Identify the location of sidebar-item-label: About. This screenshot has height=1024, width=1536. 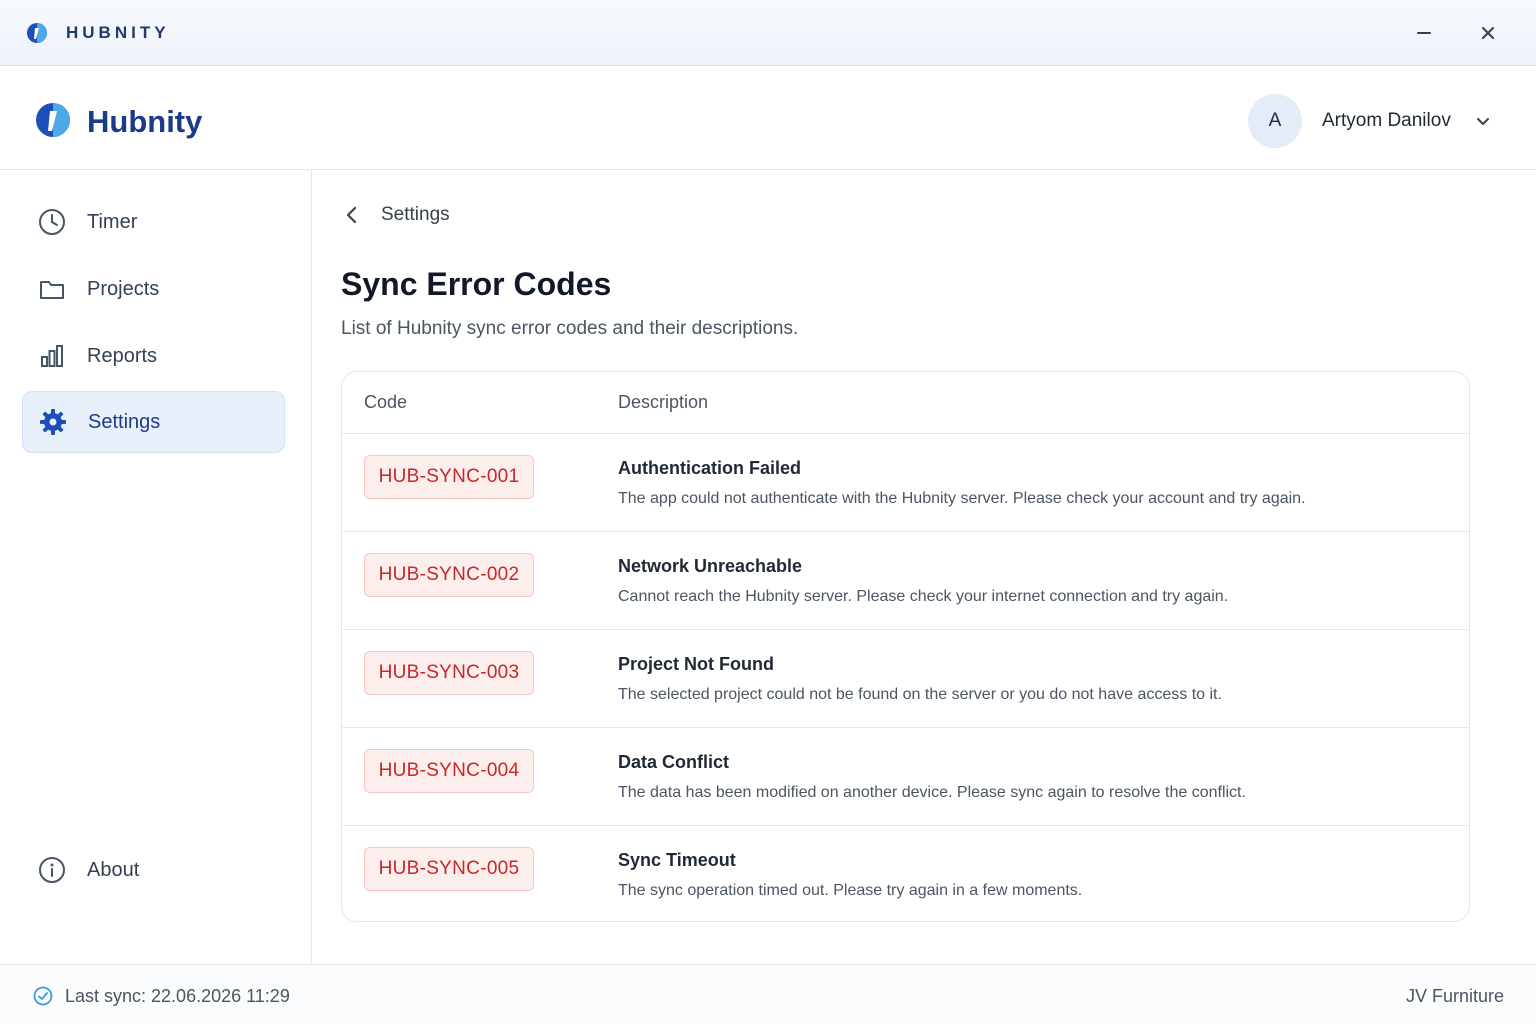
(113, 869).